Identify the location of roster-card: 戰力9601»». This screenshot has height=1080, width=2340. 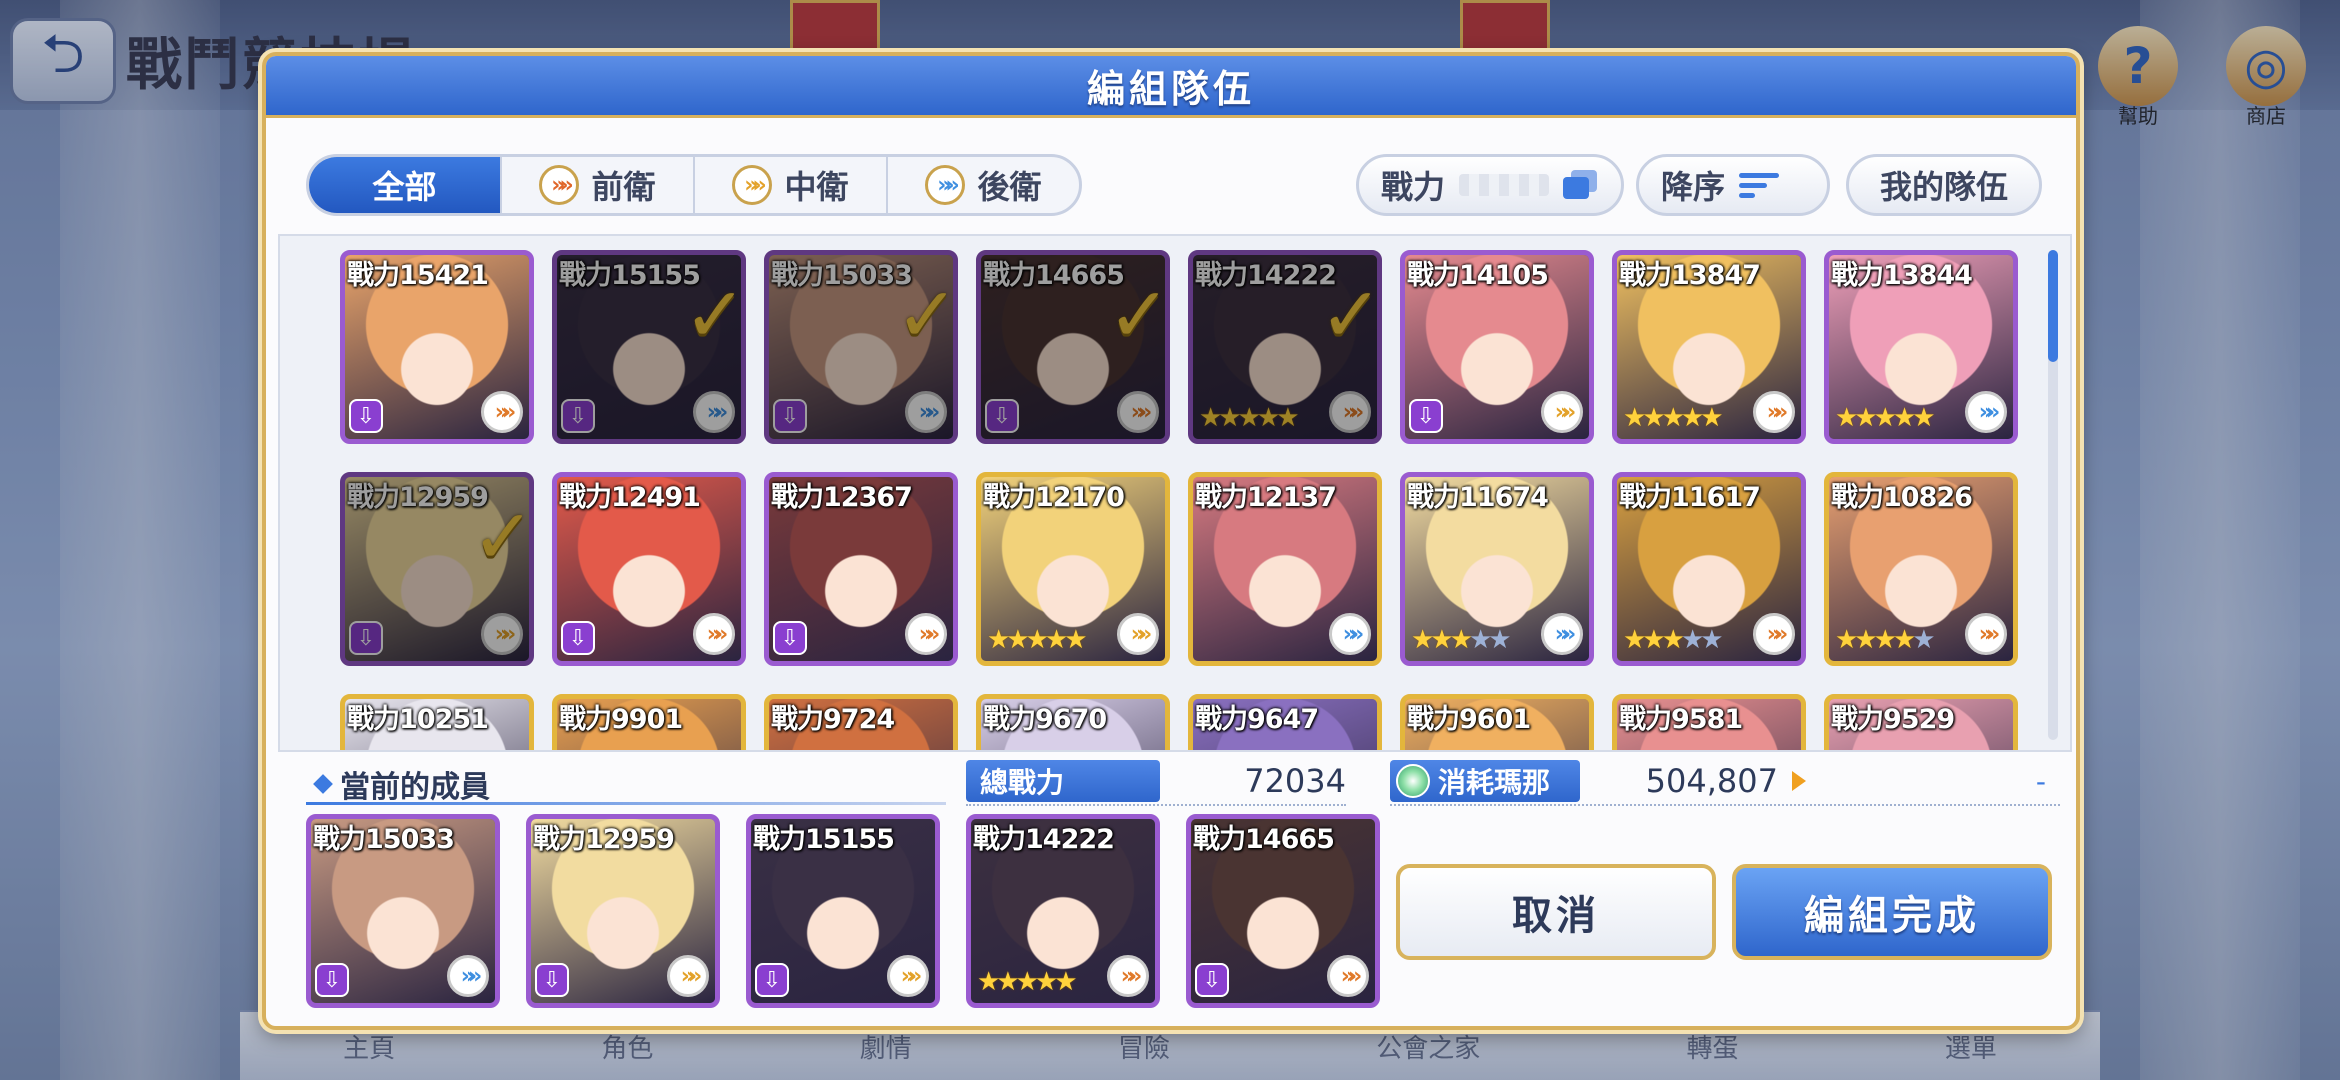
(1497, 722).